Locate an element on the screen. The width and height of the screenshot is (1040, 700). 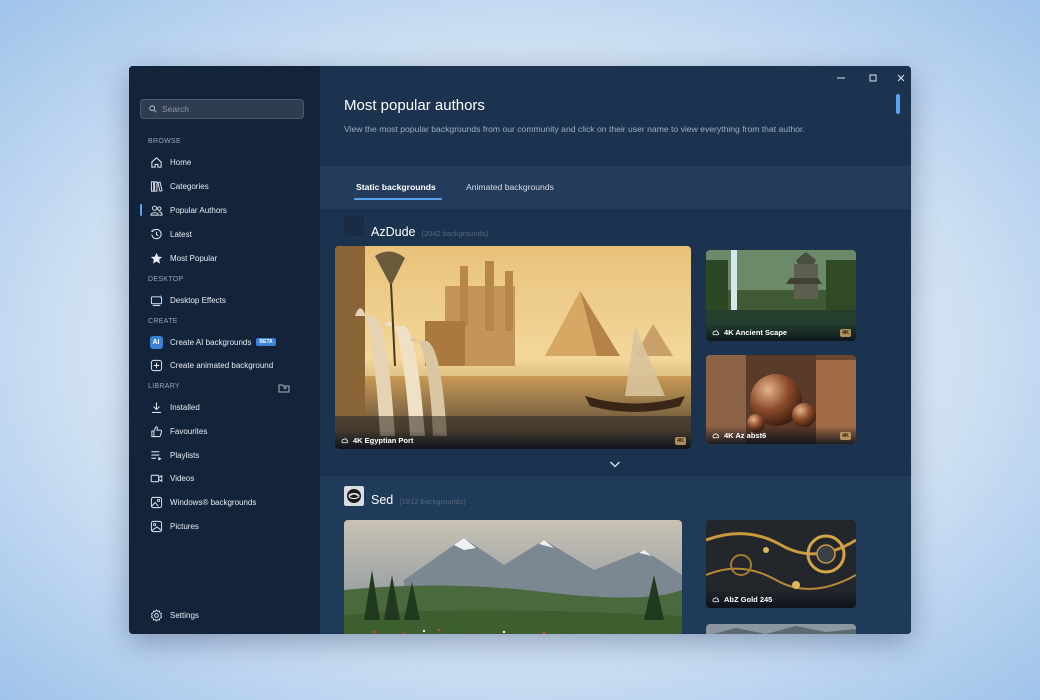
search-icon is located at coordinates (153, 109).